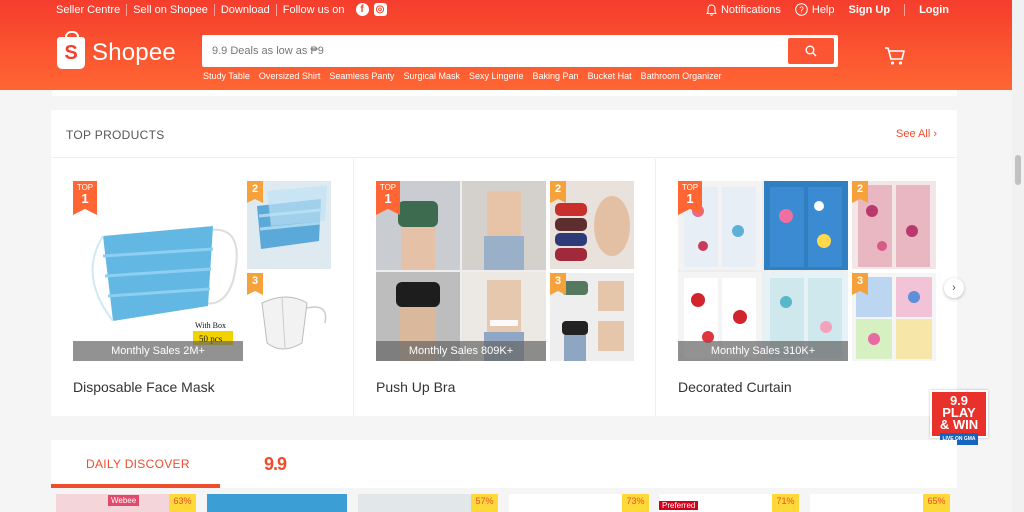 This screenshot has height=512, width=1024. I want to click on topbar-right: Notifications ? Help Sign Up Login, so click(820, 9).